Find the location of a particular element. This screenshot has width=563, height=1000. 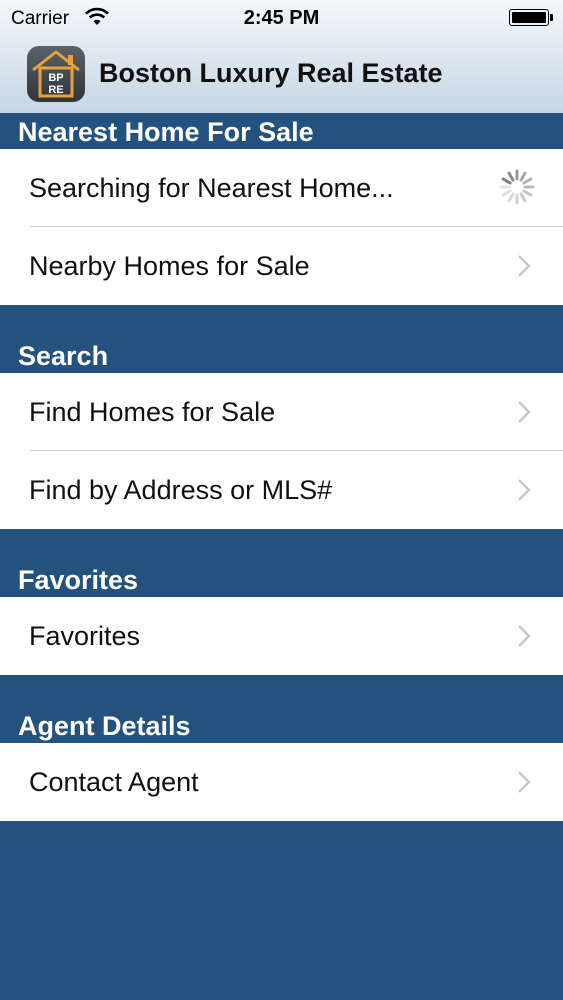

section-header-agent: Agent Details is located at coordinates (281, 709).